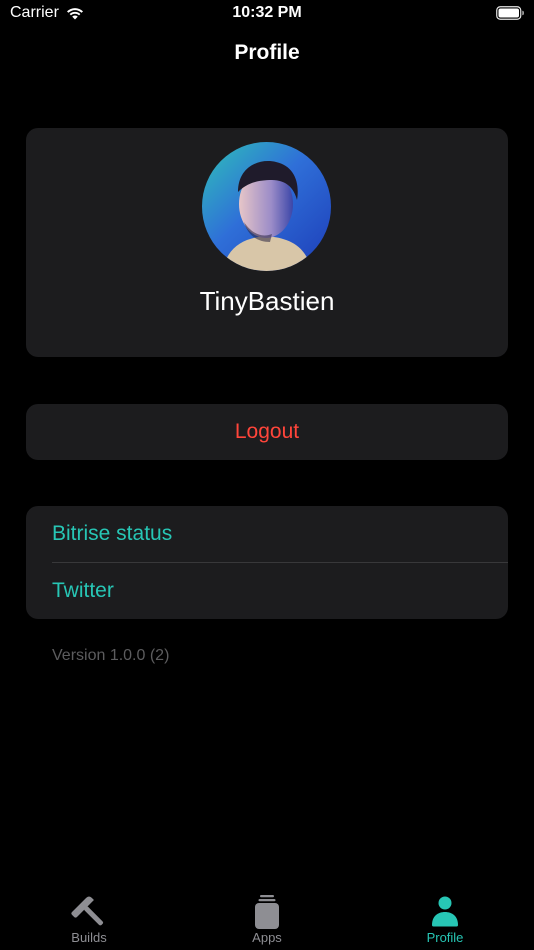 This screenshot has height=950, width=534. What do you see at coordinates (112, 533) in the screenshot?
I see `link-label: Bitrise status` at bounding box center [112, 533].